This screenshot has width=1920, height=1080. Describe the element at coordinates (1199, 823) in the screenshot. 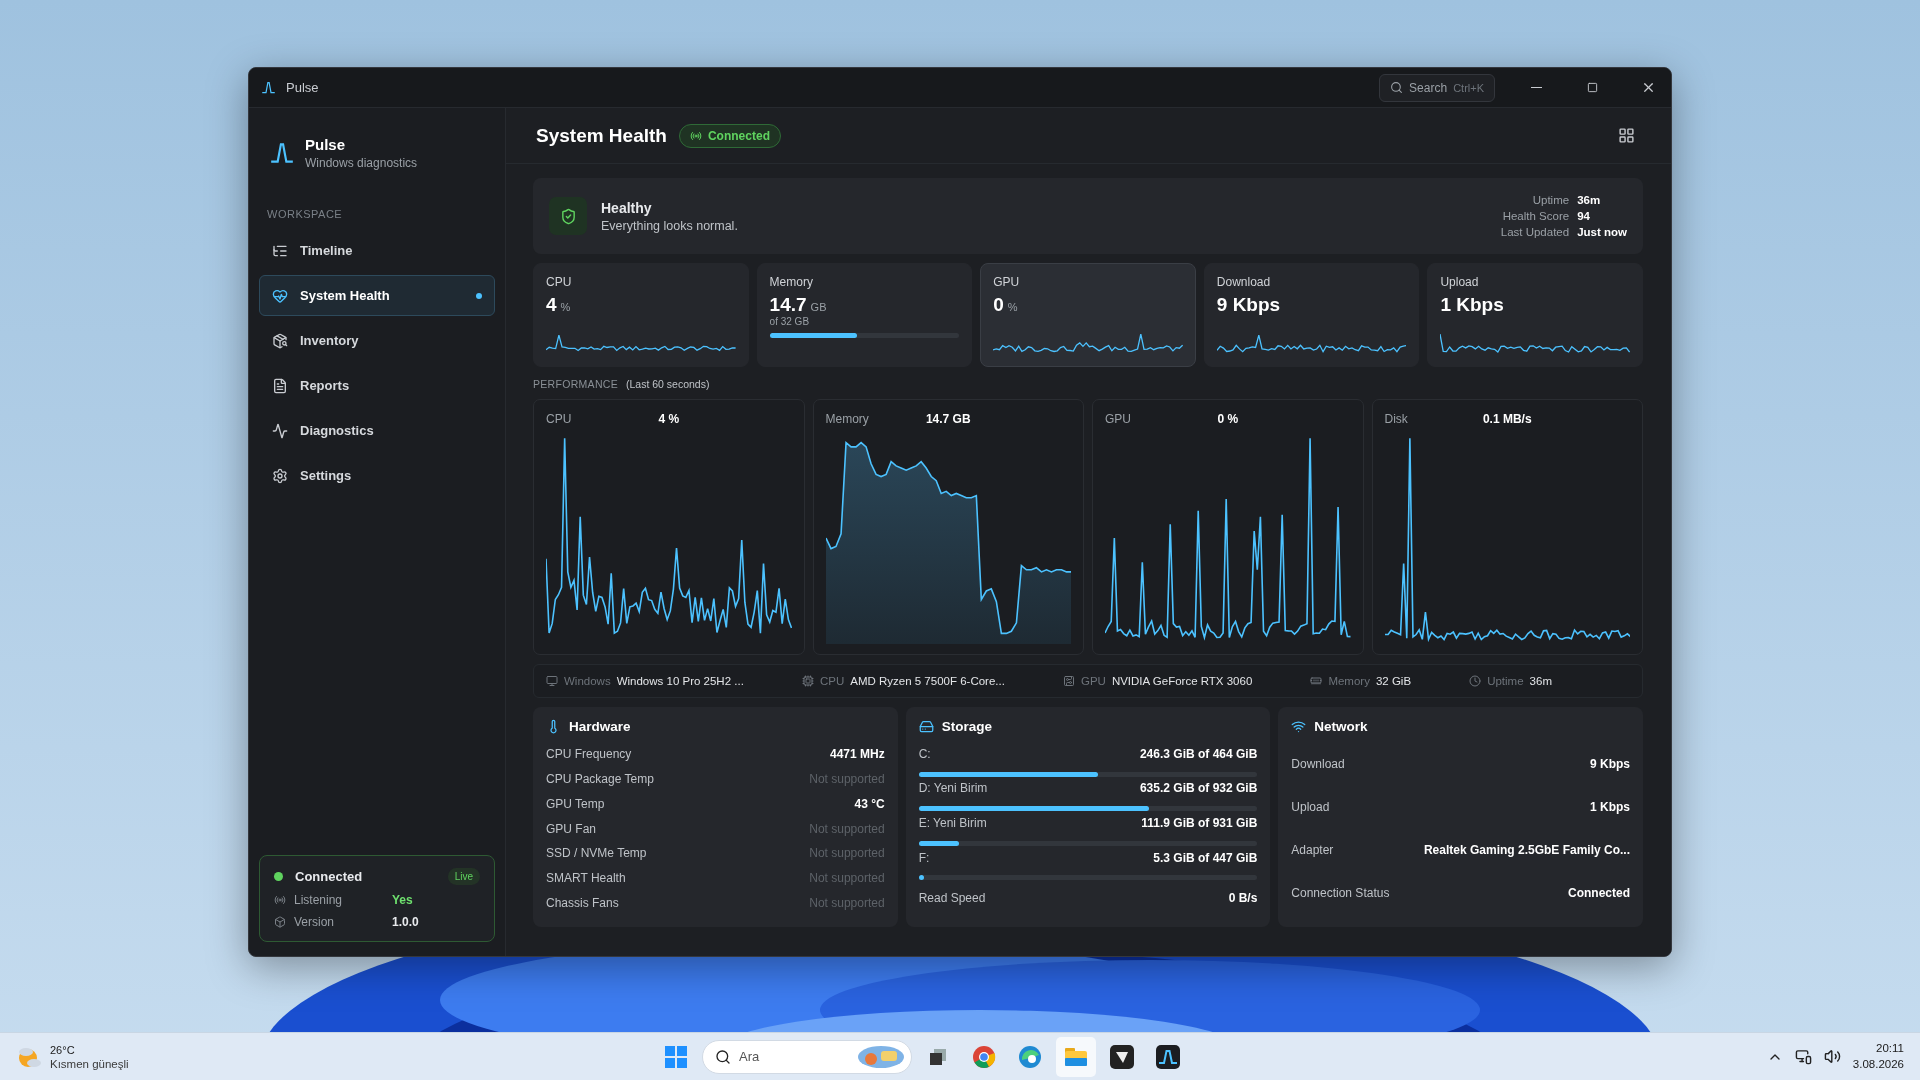

I see `drive-usage: 111.9 GiB of 931 GiB` at that location.